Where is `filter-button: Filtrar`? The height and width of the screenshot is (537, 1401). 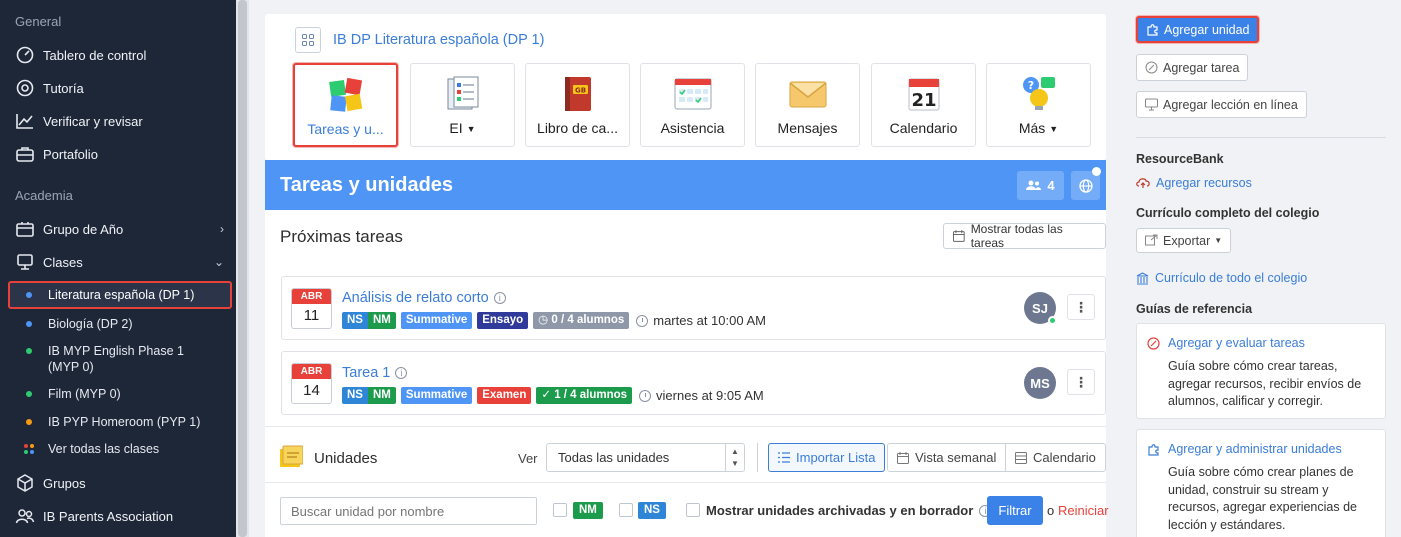 filter-button: Filtrar is located at coordinates (1015, 510).